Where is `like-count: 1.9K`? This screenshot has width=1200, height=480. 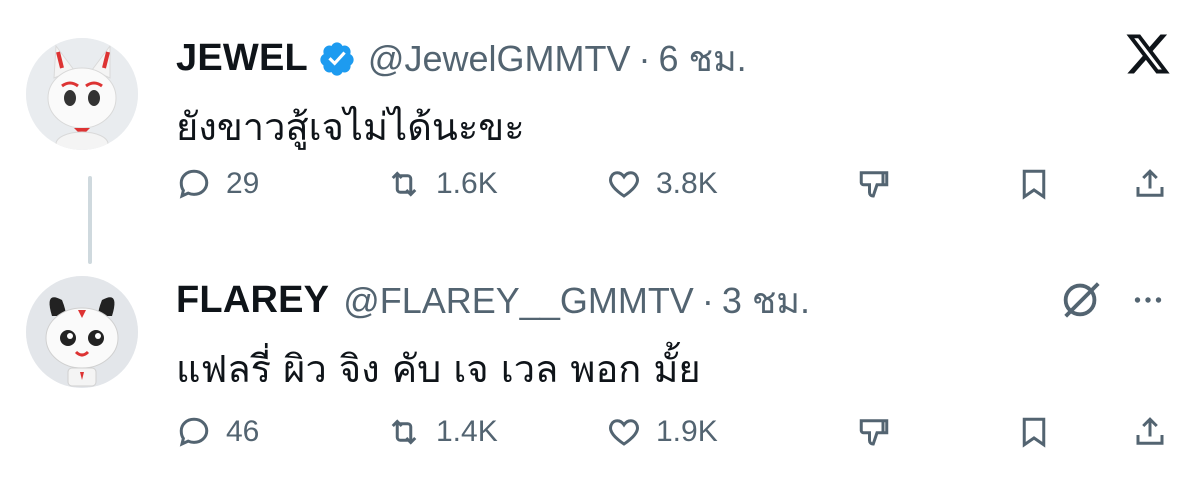 like-count: 1.9K is located at coordinates (687, 431).